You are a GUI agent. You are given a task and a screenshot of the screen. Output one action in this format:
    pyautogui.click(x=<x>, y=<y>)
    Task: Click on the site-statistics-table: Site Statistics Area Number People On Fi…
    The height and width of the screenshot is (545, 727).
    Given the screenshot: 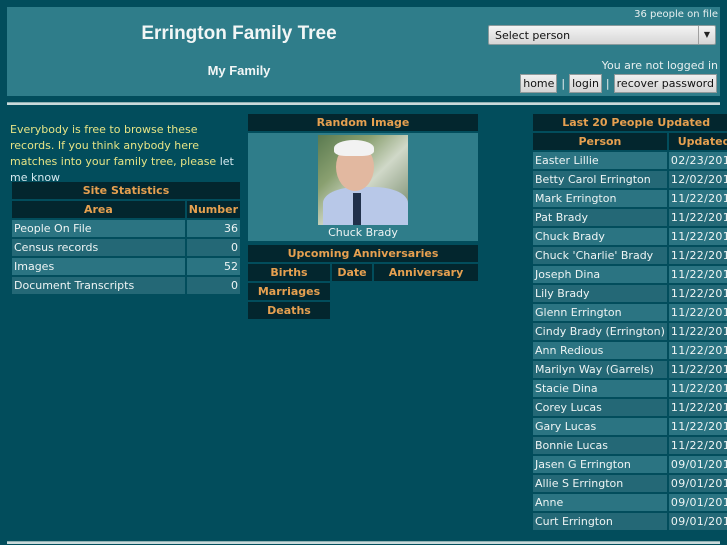 What is the action you would take?
    pyautogui.click(x=126, y=238)
    